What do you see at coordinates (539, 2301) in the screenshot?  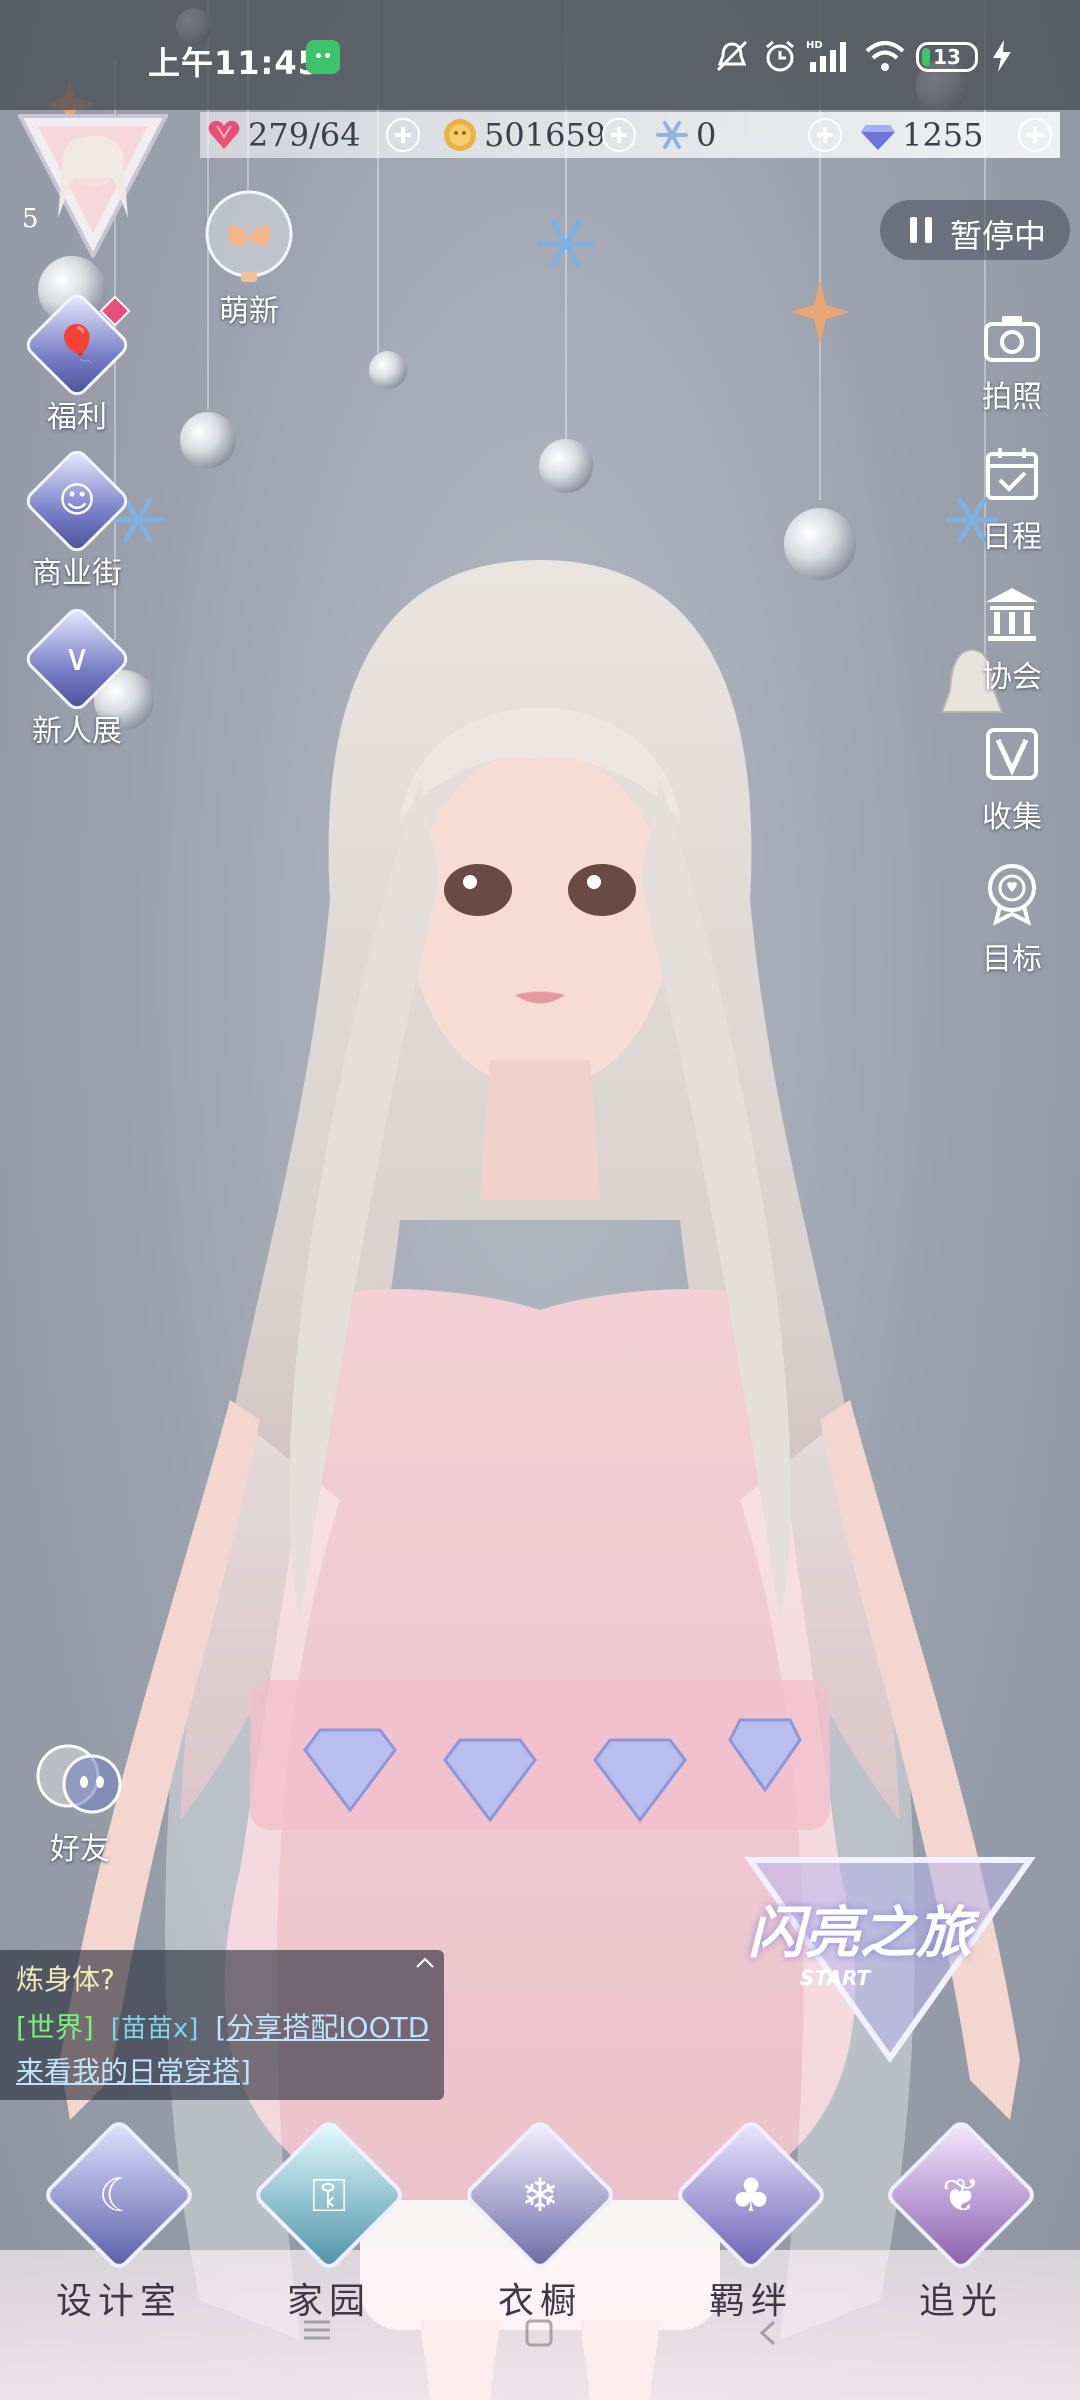 I see `nav-wardrobe-label: 衣橱` at bounding box center [539, 2301].